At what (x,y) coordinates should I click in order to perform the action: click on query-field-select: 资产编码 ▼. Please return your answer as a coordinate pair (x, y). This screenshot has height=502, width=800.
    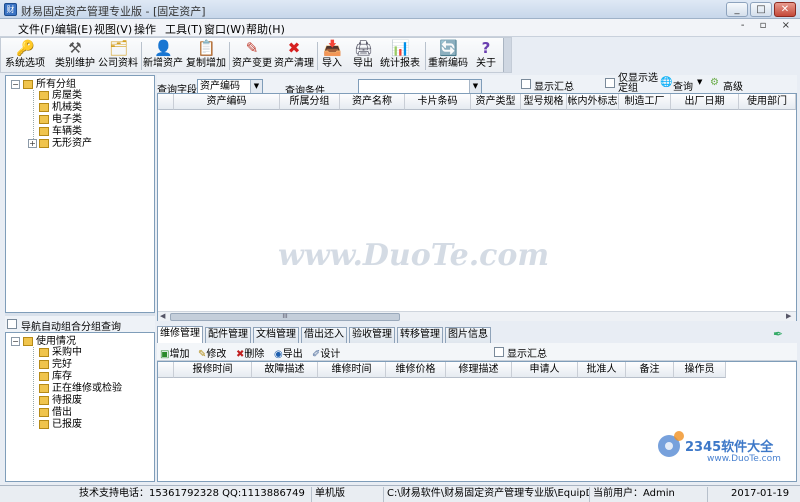
    Looking at the image, I should click on (230, 86).